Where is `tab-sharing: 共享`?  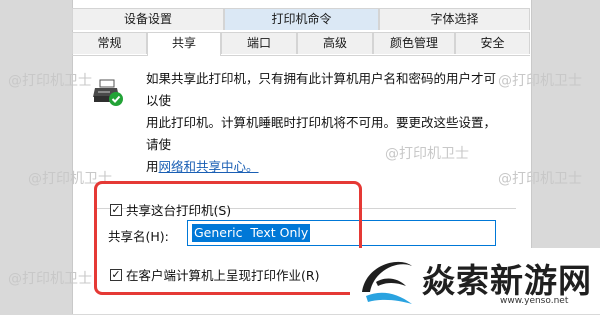
tab-sharing: 共享 is located at coordinates (184, 44).